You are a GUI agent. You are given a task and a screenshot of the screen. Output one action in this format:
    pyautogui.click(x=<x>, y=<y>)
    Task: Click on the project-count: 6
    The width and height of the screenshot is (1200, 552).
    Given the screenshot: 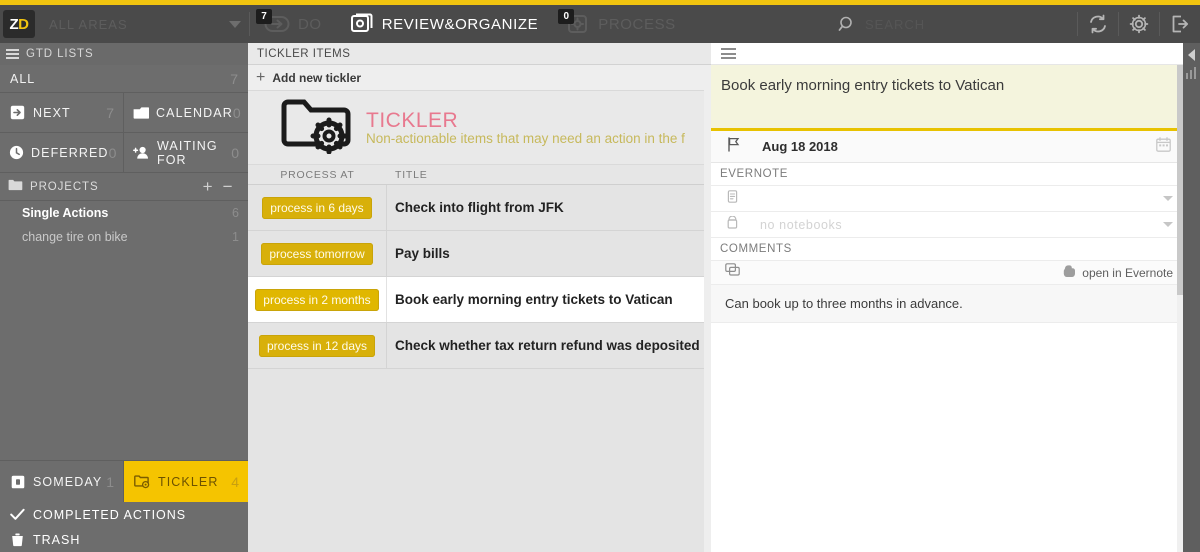 What is the action you would take?
    pyautogui.click(x=235, y=213)
    